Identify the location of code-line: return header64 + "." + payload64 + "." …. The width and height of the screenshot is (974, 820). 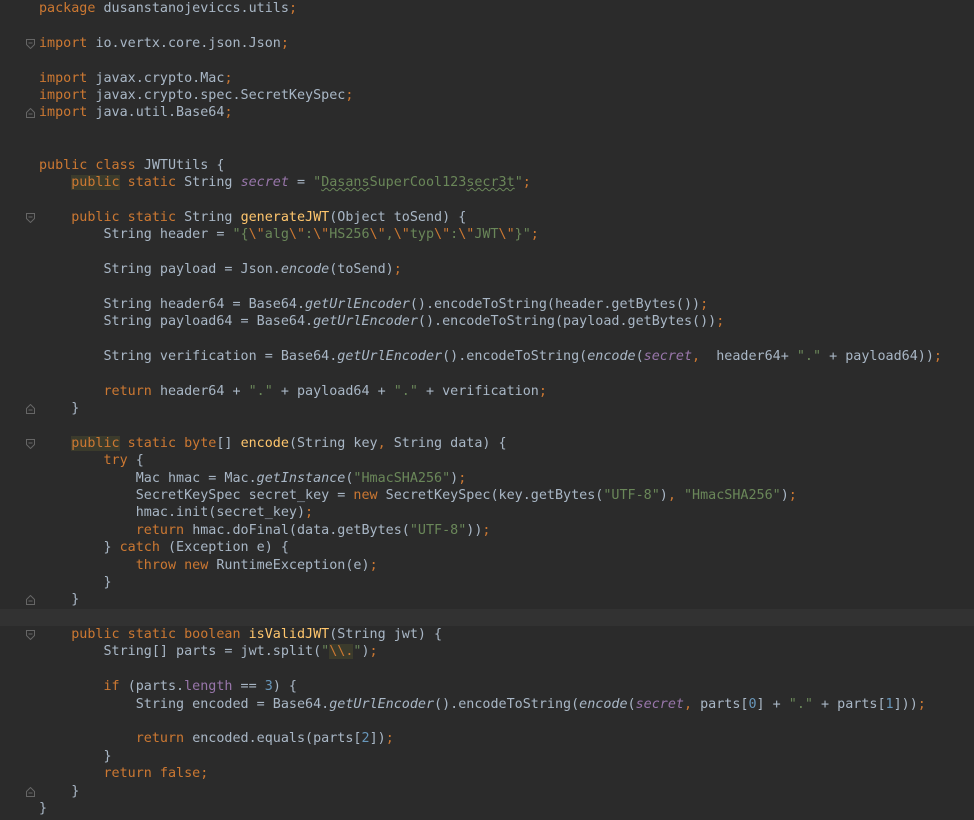
(487, 391).